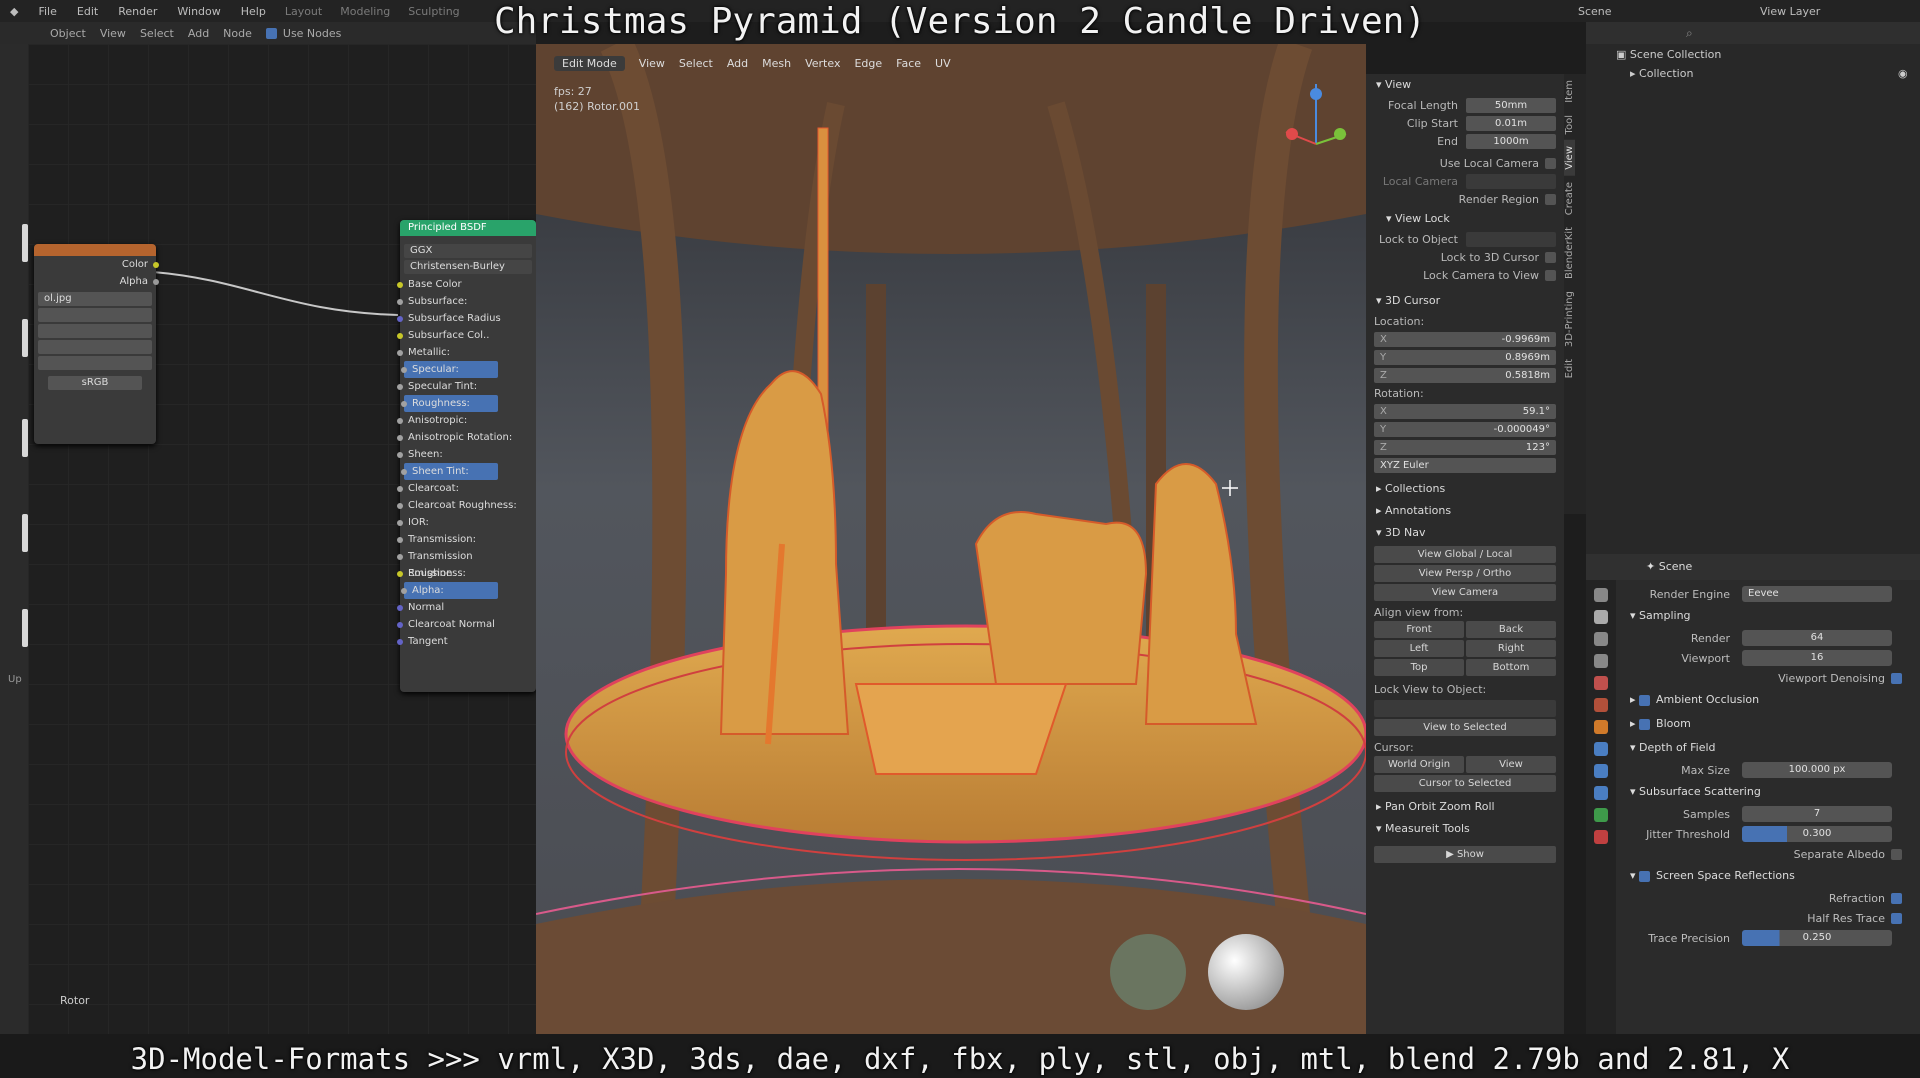 The width and height of the screenshot is (1920, 1078). I want to click on render-engine-dropdown: Eevee, so click(1817, 594).